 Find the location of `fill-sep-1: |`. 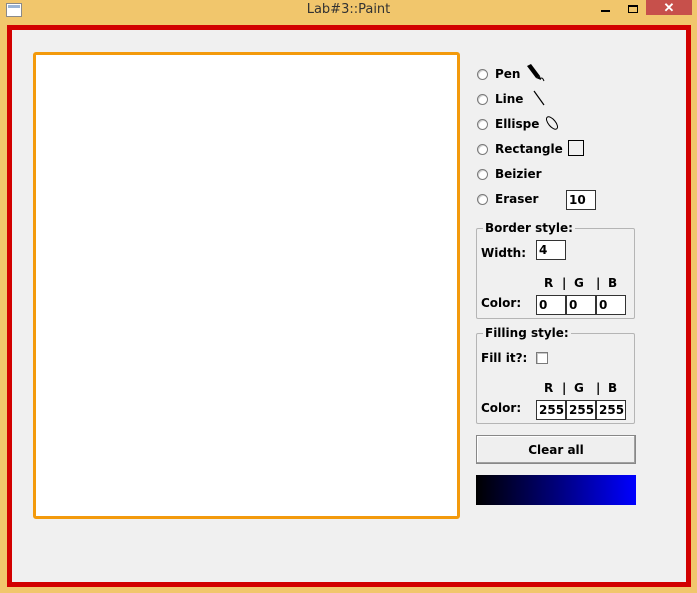

fill-sep-1: | is located at coordinates (564, 388).